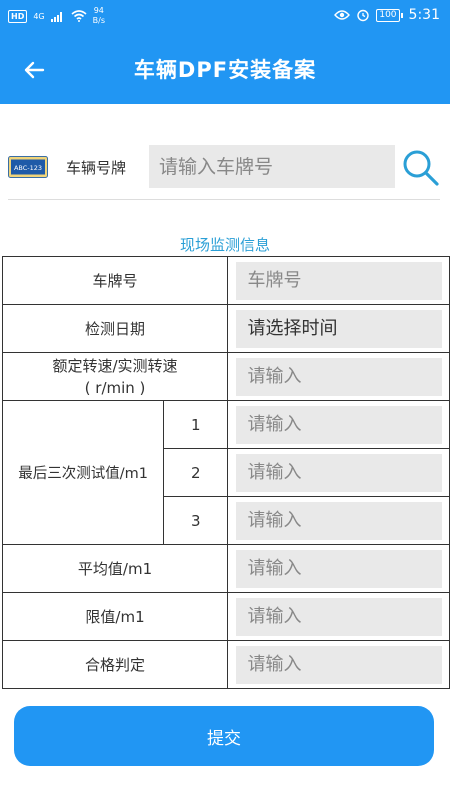 The height and width of the screenshot is (800, 450). Describe the element at coordinates (225, 17) in the screenshot. I see `status-bar: HD 4G 94 B/s 100 5:31` at that location.